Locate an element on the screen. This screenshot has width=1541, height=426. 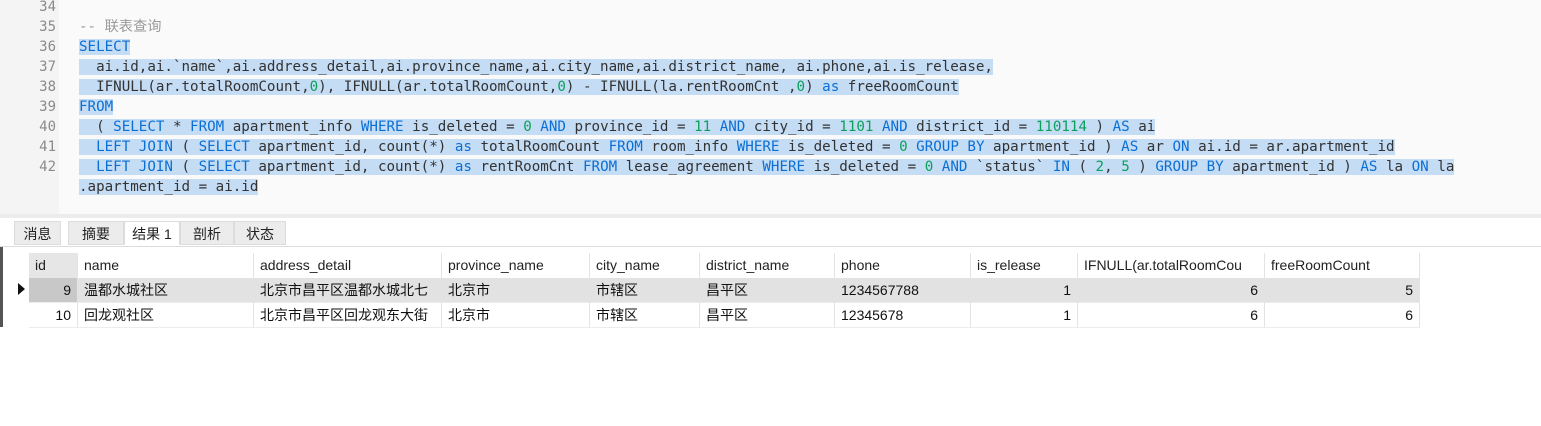
line-number: 35 is located at coordinates (47, 27).